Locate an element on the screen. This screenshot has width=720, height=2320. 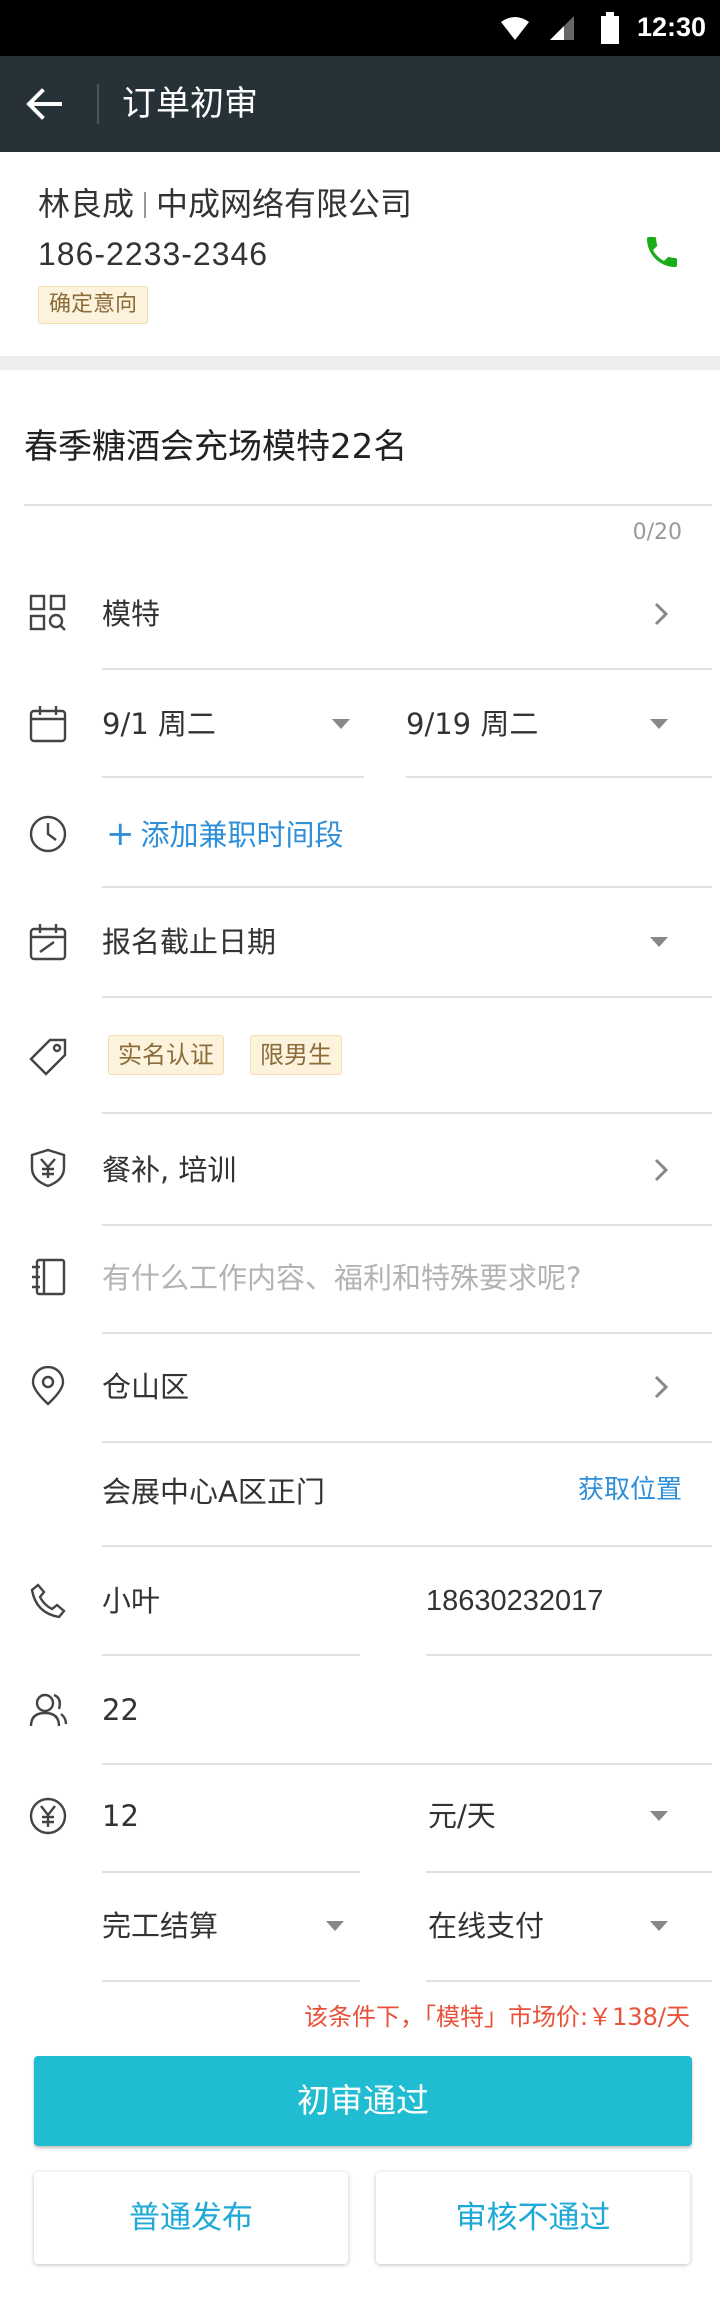
start-date-select: 9/1 周二 is located at coordinates (159, 724).